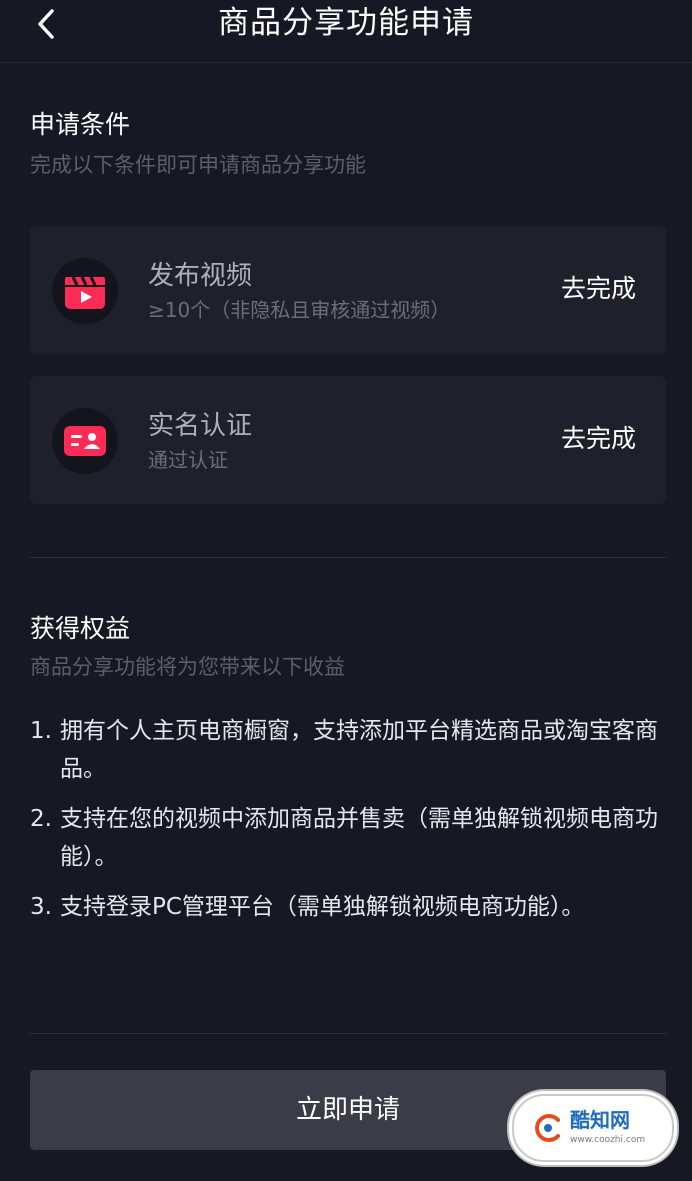 This screenshot has width=692, height=1181. Describe the element at coordinates (348, 440) in the screenshot. I see `condition-card-real-name: 实名认证 通过认证 去完成` at that location.